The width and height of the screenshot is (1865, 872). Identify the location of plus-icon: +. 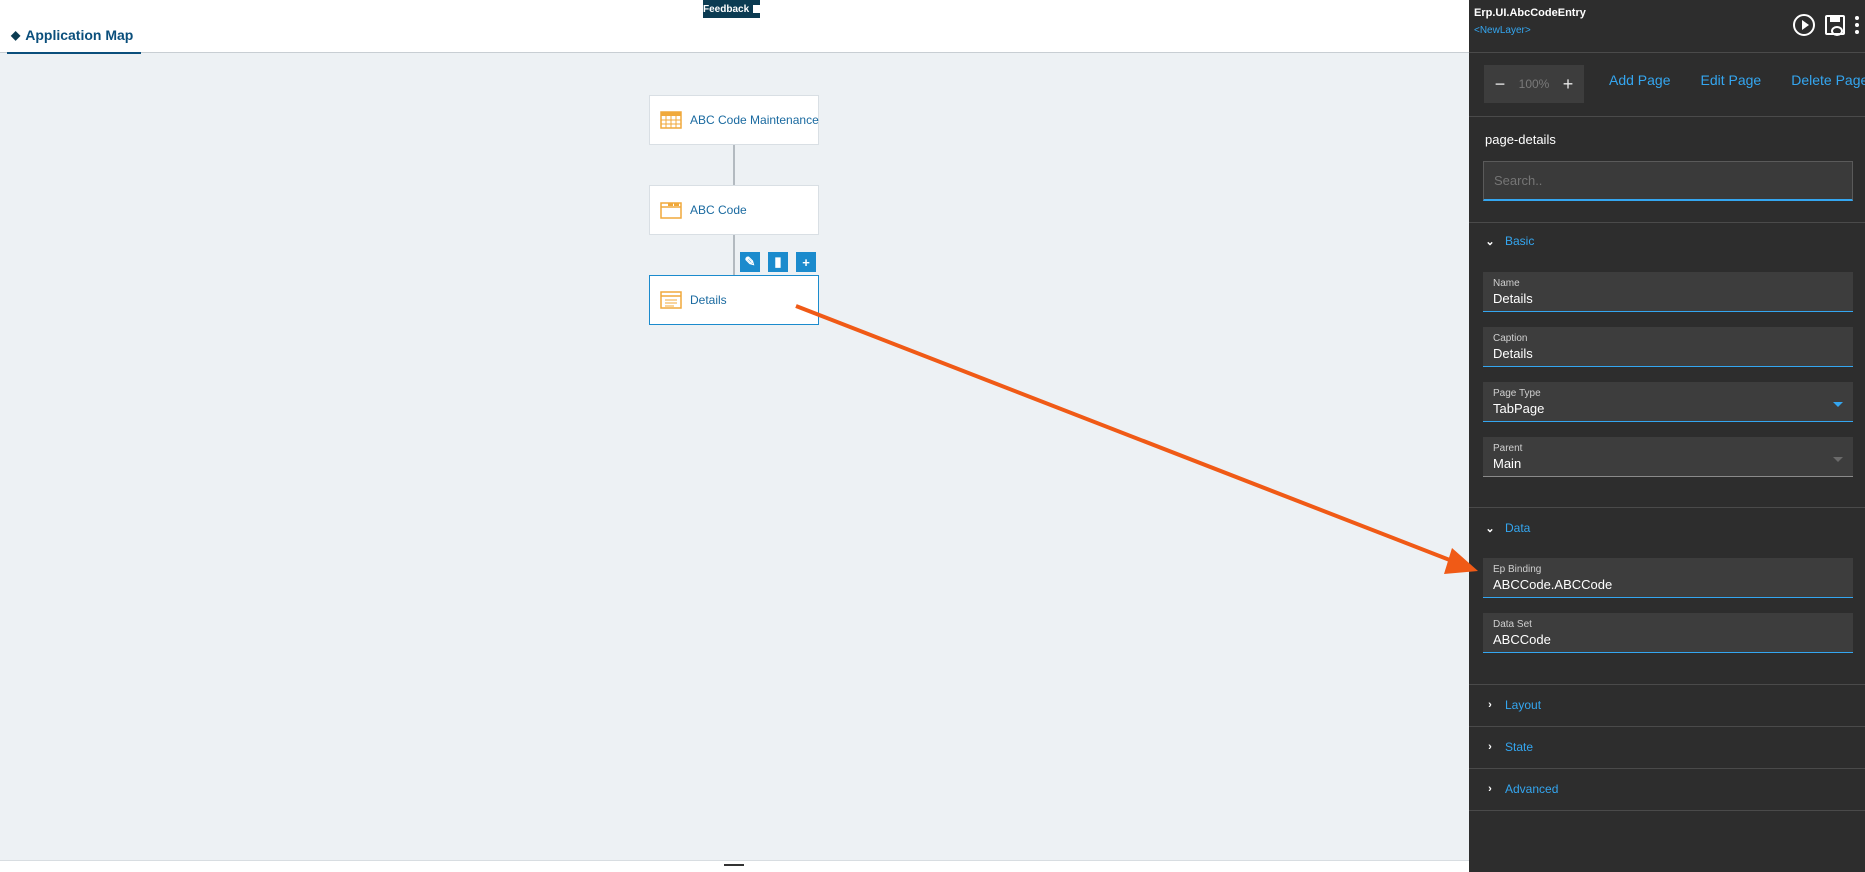
(806, 262).